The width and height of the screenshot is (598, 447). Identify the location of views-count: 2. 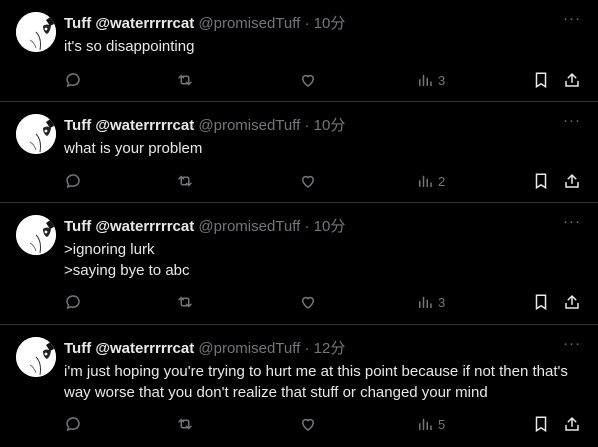
(442, 181).